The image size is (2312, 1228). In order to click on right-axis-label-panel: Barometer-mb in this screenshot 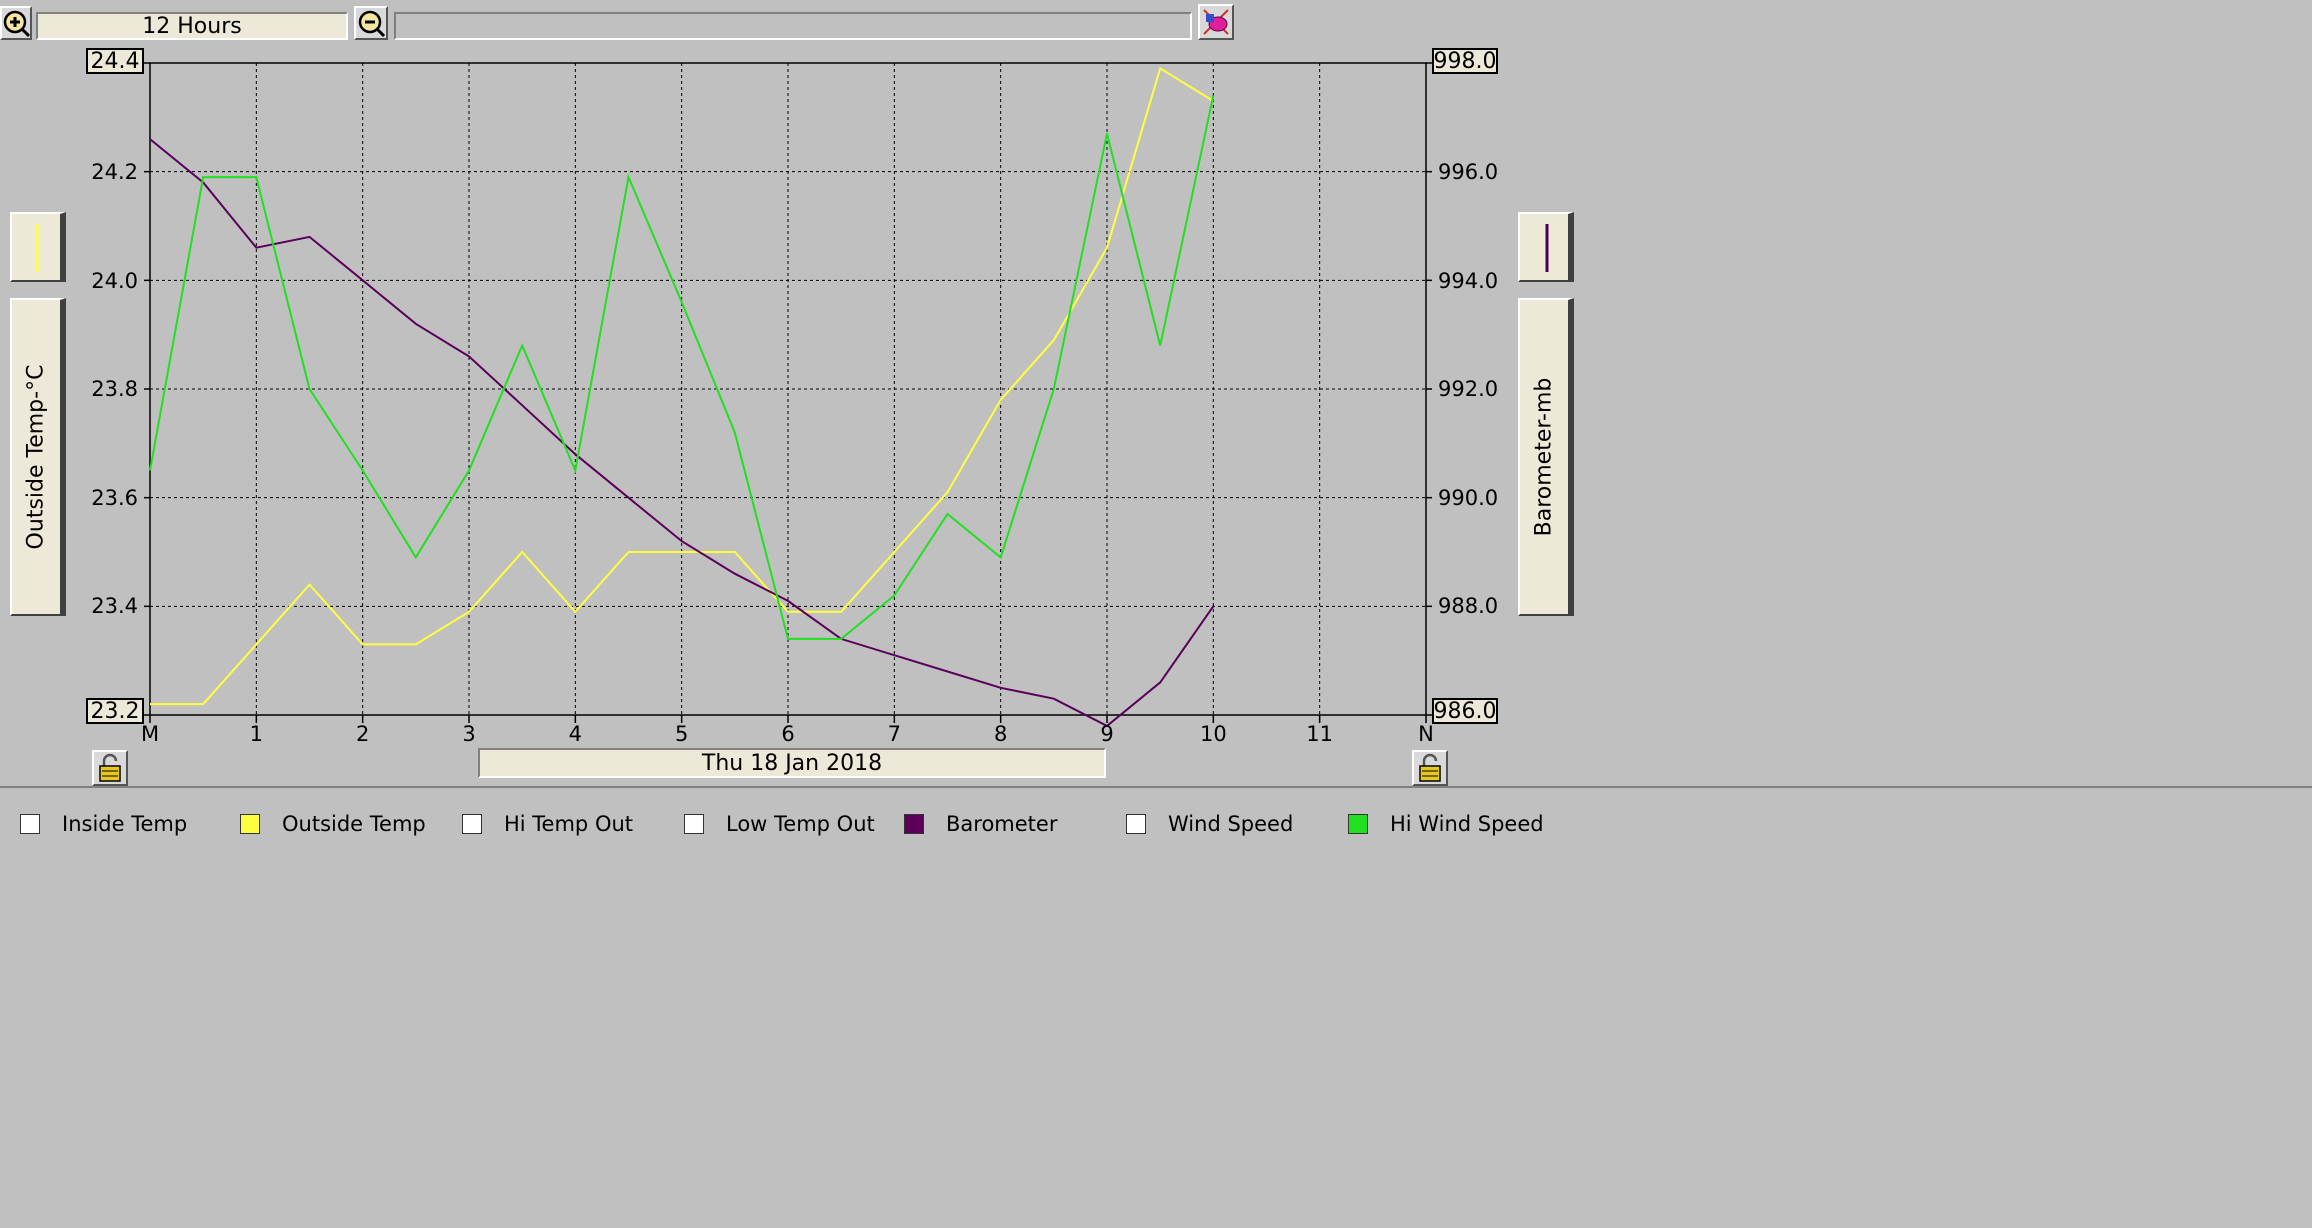, I will do `click(1546, 457)`.